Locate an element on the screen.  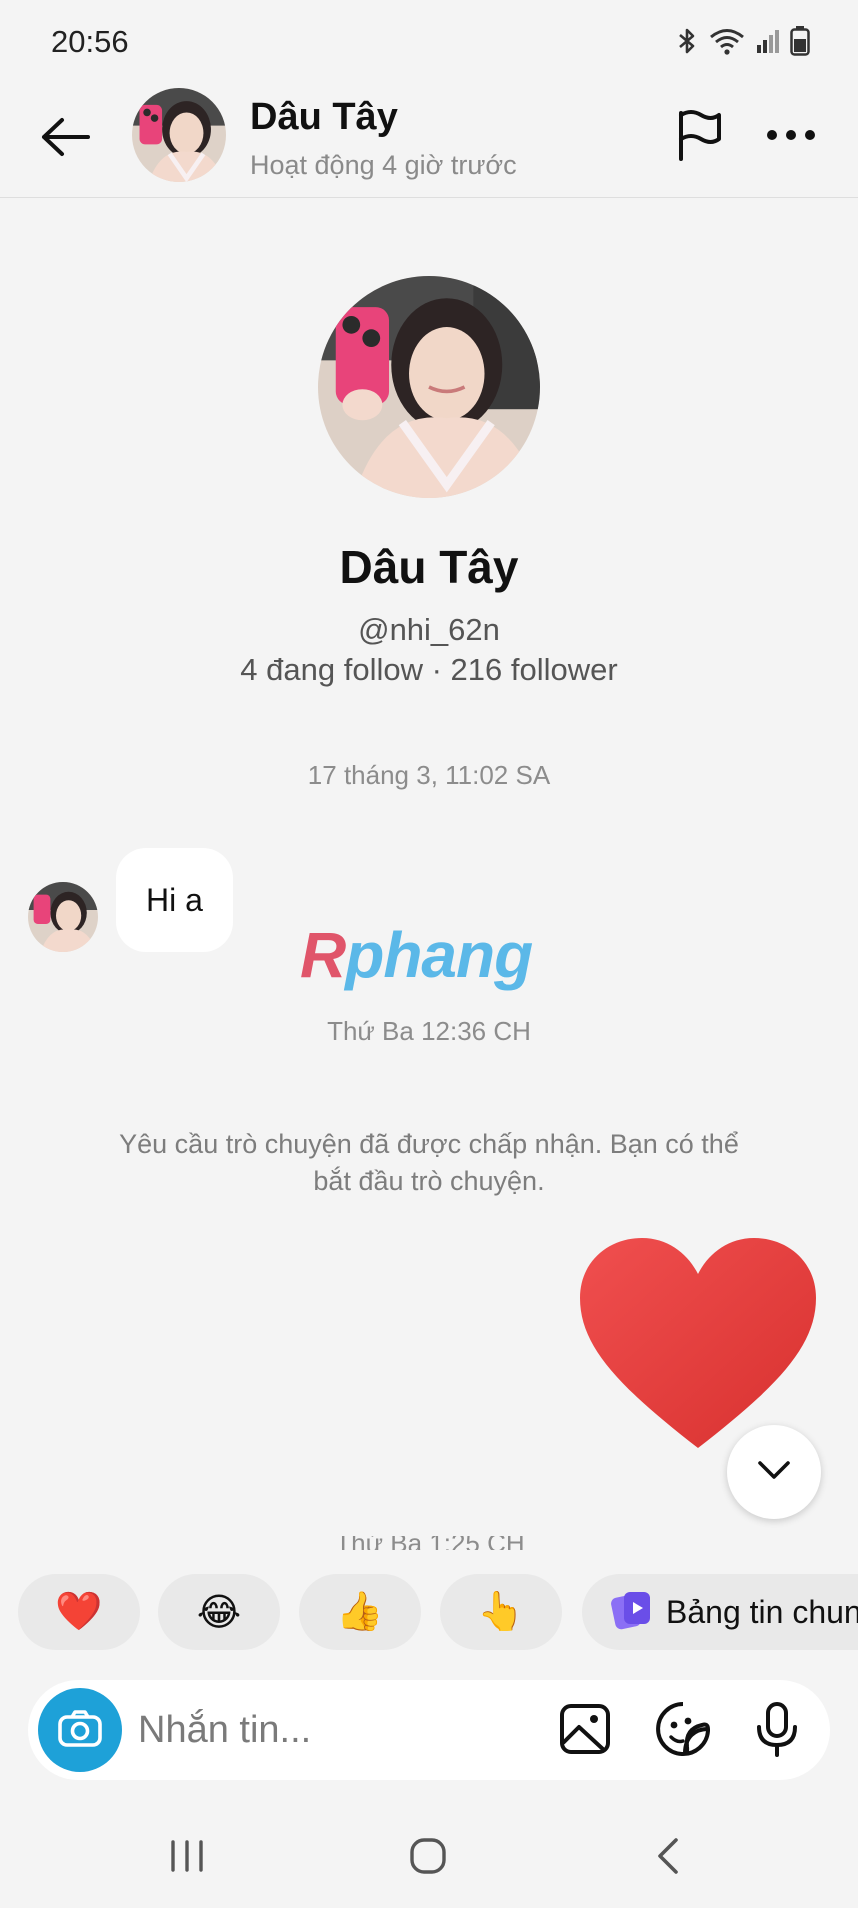
chevron-down-icon is located at coordinates (774, 1472).